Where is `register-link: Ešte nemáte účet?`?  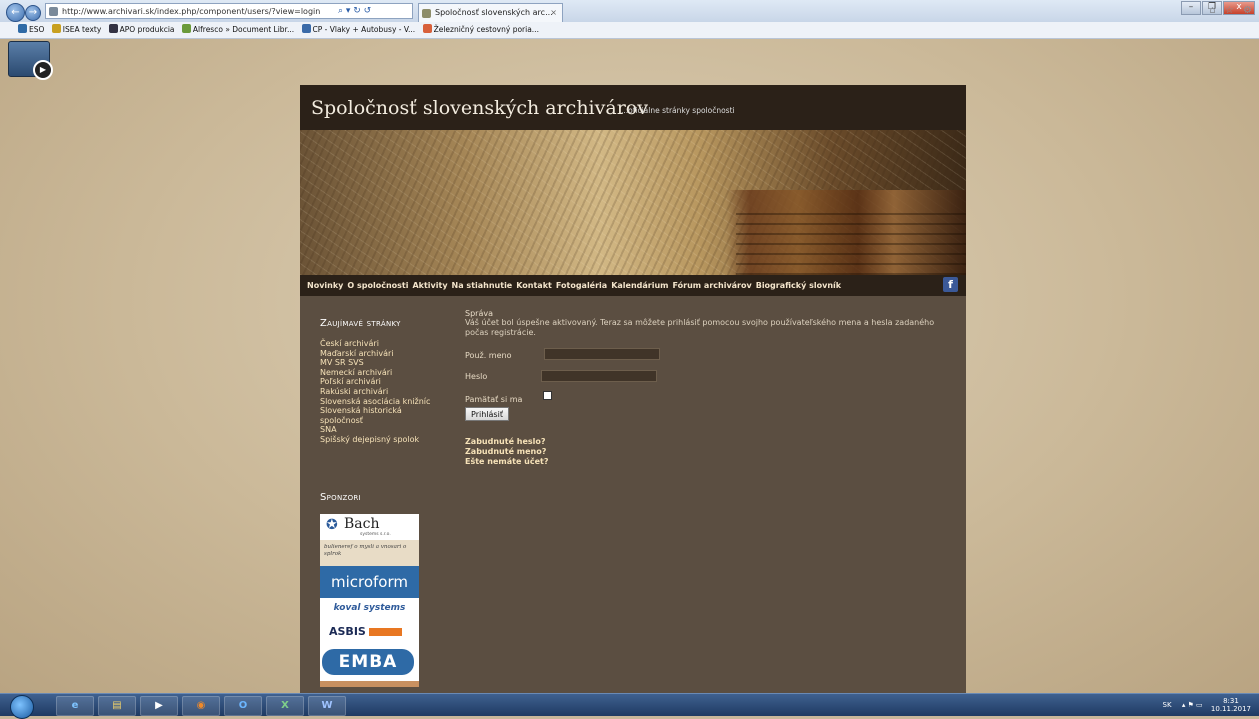 register-link: Ešte nemáte účet? is located at coordinates (506, 462).